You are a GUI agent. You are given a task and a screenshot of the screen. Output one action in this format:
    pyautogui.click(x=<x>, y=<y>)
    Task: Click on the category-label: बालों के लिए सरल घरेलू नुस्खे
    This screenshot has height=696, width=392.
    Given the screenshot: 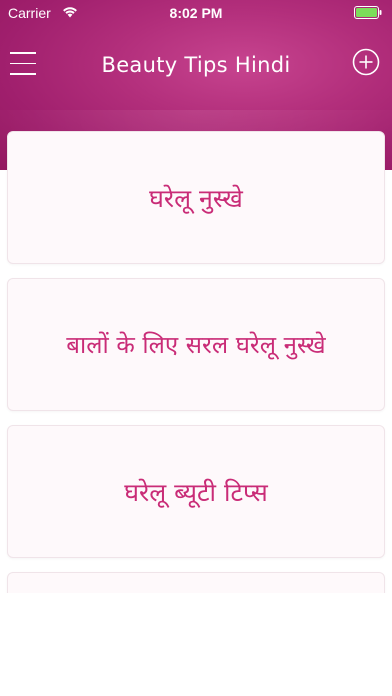 What is the action you would take?
    pyautogui.click(x=196, y=345)
    